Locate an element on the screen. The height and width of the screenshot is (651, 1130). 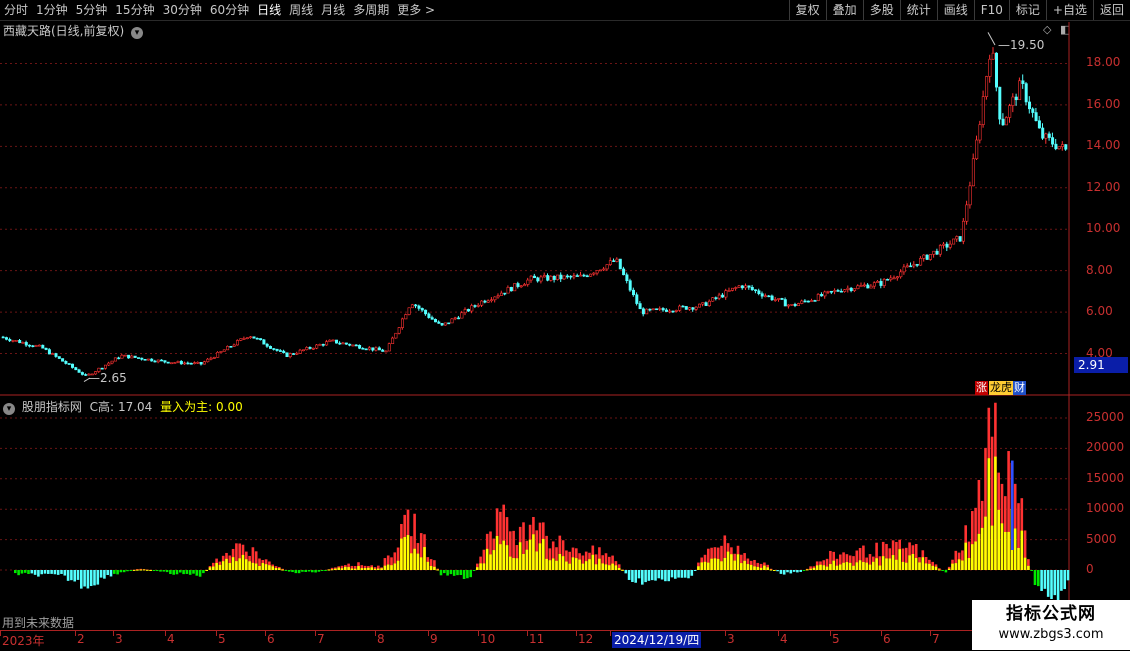
finance-badge: 财 is located at coordinates (1019, 388).